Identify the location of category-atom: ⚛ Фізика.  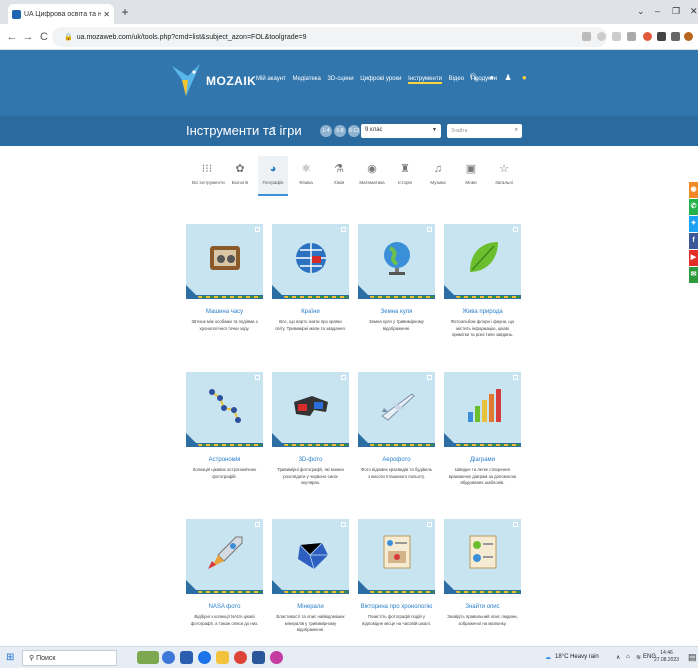
(306, 176).